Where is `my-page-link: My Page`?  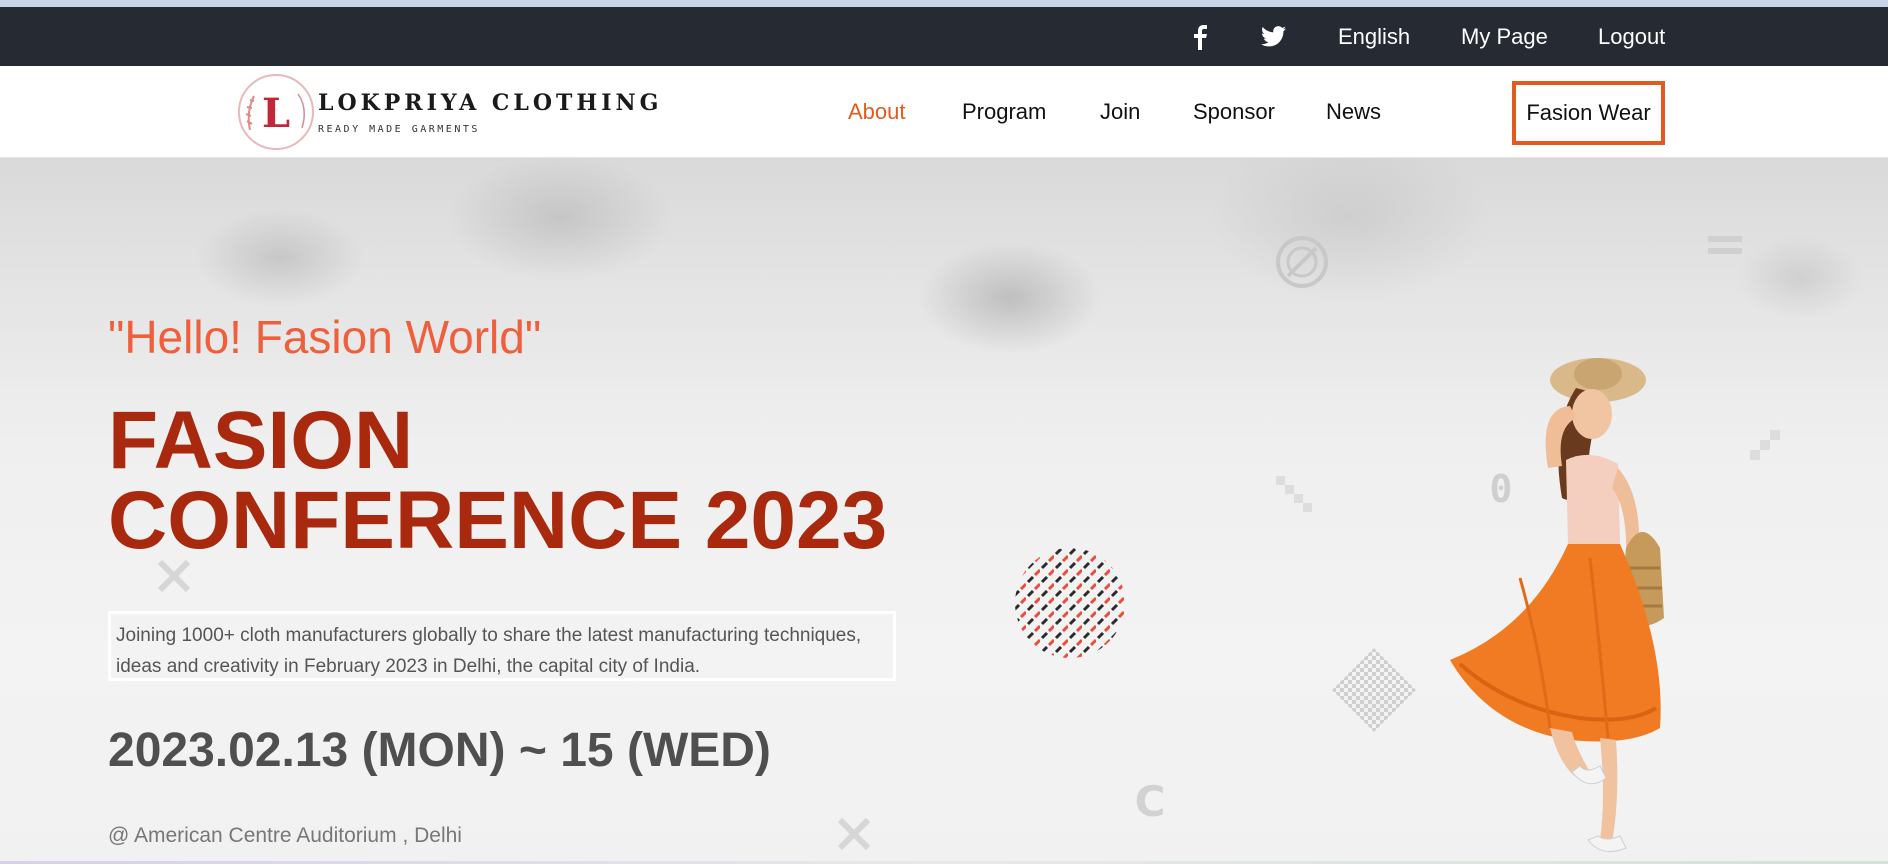
my-page-link: My Page is located at coordinates (1504, 36).